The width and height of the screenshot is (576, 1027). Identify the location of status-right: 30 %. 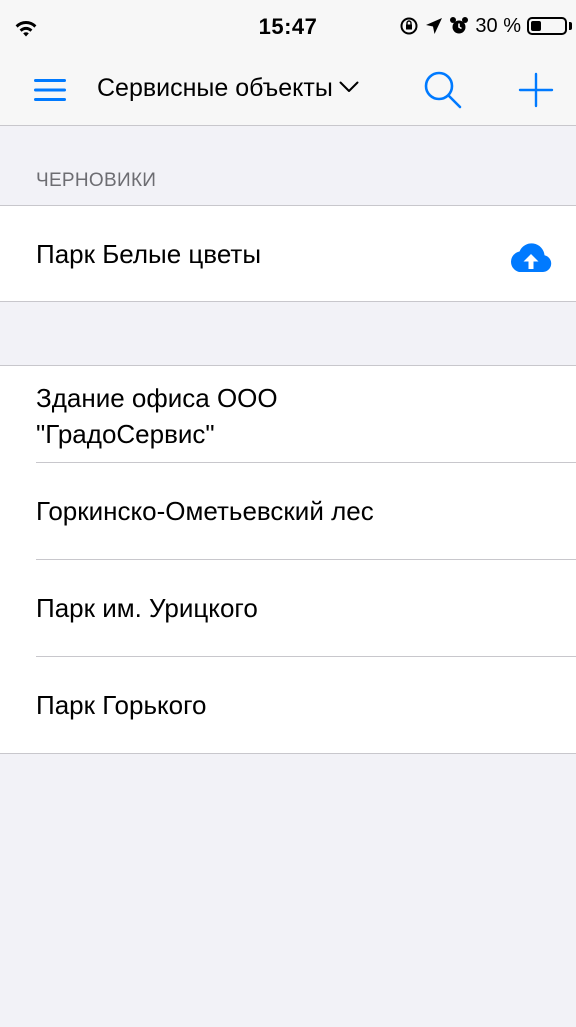
(485, 26).